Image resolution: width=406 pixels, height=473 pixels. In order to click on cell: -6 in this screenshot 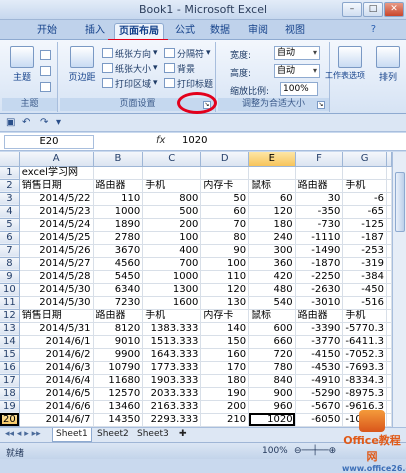, I will do `click(364, 199)`.